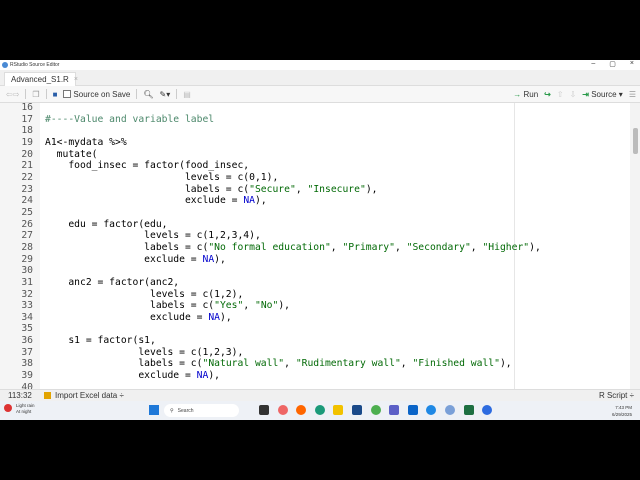 Image resolution: width=640 pixels, height=480 pixels. Describe the element at coordinates (130, 119) in the screenshot. I see `code-text: #----Value and variable label` at that location.